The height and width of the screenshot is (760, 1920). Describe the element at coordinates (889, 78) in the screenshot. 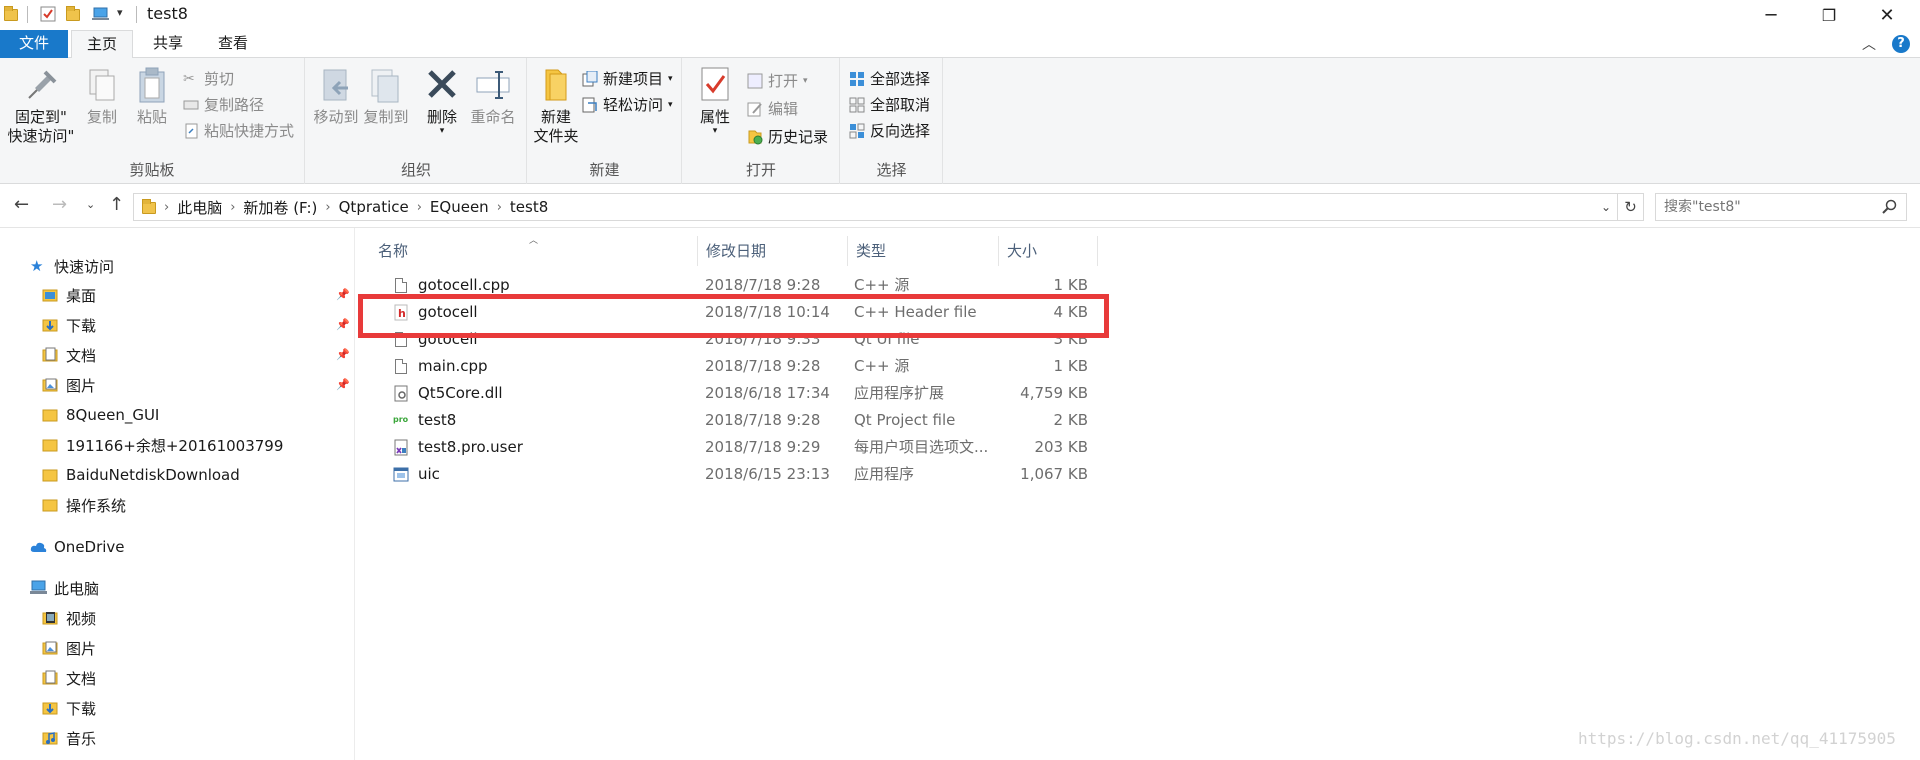

I see `select-all-button: 全部选择` at that location.